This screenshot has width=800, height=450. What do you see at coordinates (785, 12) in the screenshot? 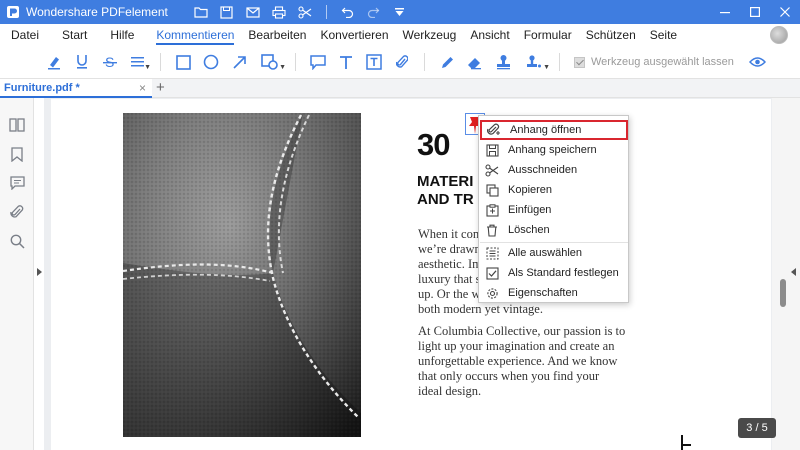
I see `close-window-button` at bounding box center [785, 12].